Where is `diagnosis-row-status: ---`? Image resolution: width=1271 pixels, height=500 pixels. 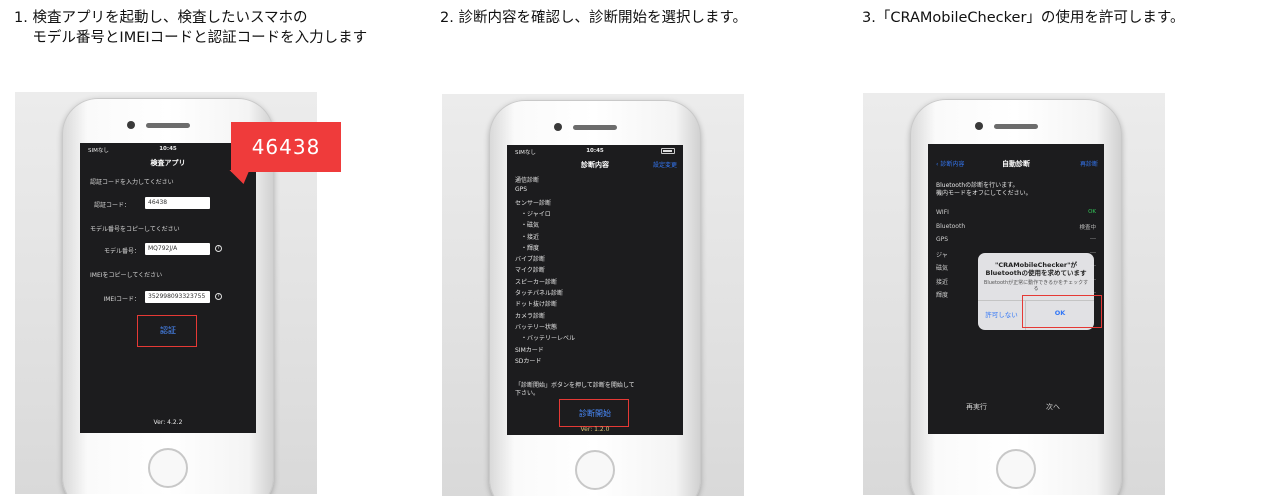 diagnosis-row-status: --- is located at coordinates (1093, 239).